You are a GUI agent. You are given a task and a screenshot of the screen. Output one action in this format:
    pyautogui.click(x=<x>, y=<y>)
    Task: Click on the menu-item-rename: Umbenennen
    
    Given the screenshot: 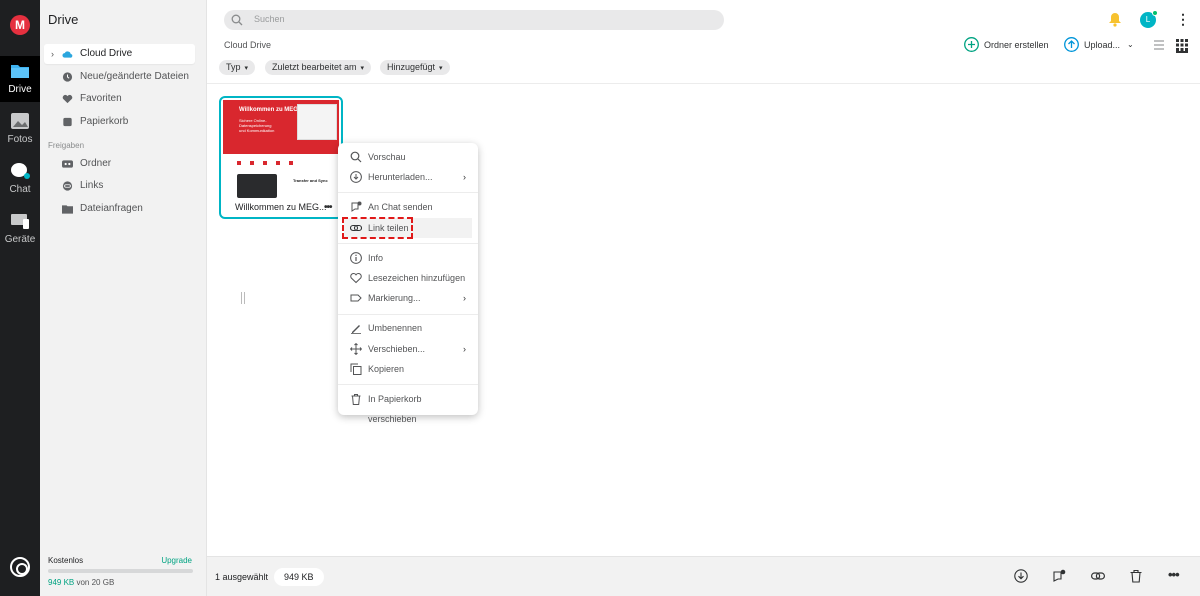 What is the action you would take?
    pyautogui.click(x=408, y=328)
    